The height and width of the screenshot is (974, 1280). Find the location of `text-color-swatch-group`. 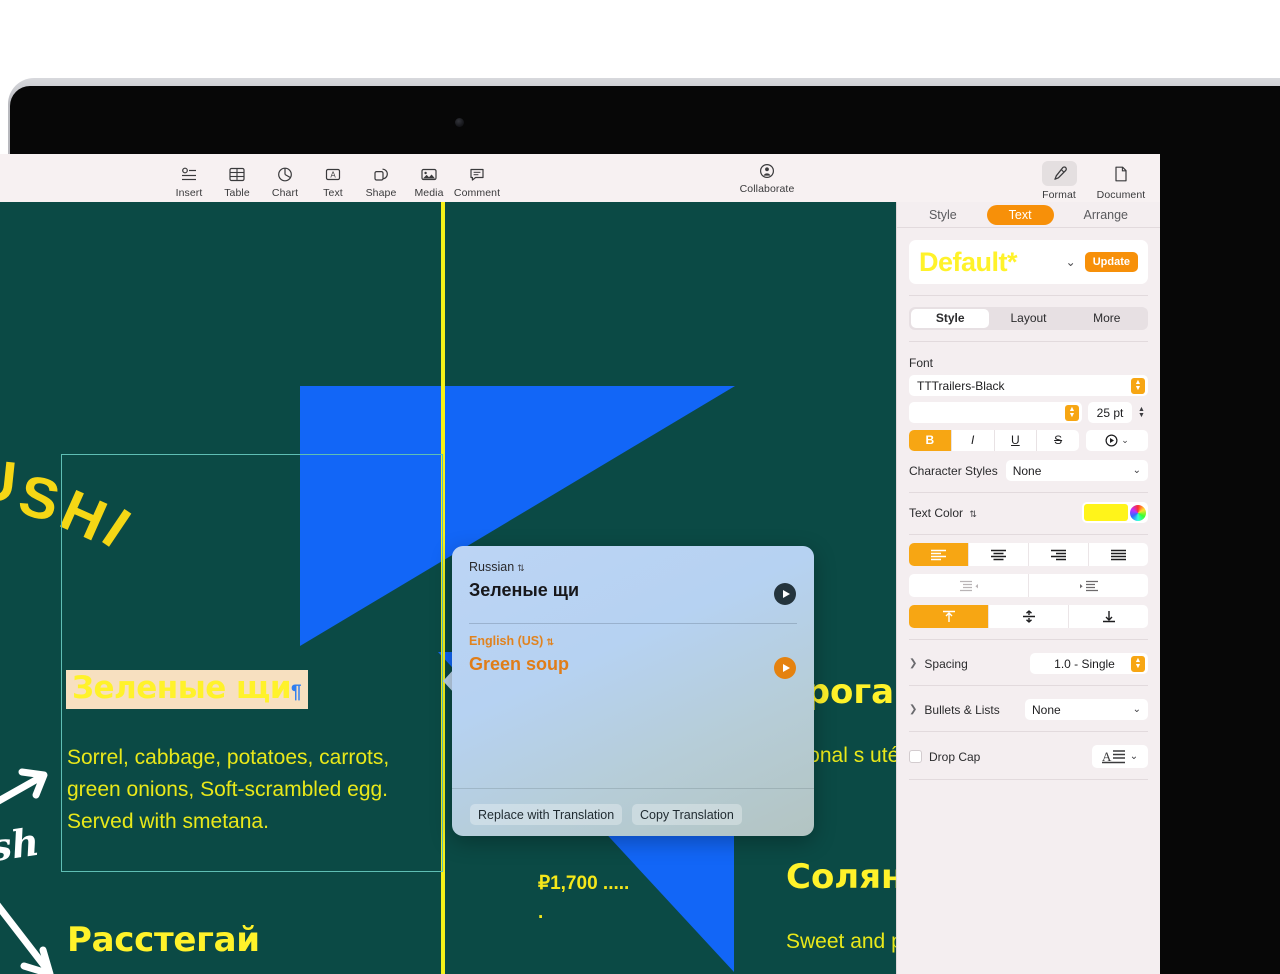

text-color-swatch-group is located at coordinates (1115, 512).